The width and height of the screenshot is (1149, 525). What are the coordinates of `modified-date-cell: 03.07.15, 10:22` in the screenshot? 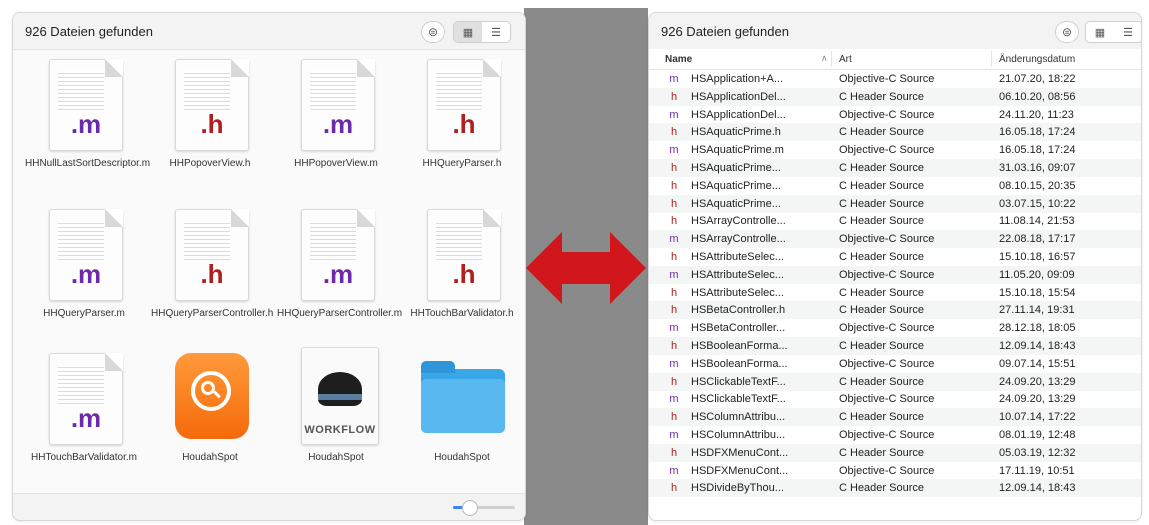 It's located at (1037, 203).